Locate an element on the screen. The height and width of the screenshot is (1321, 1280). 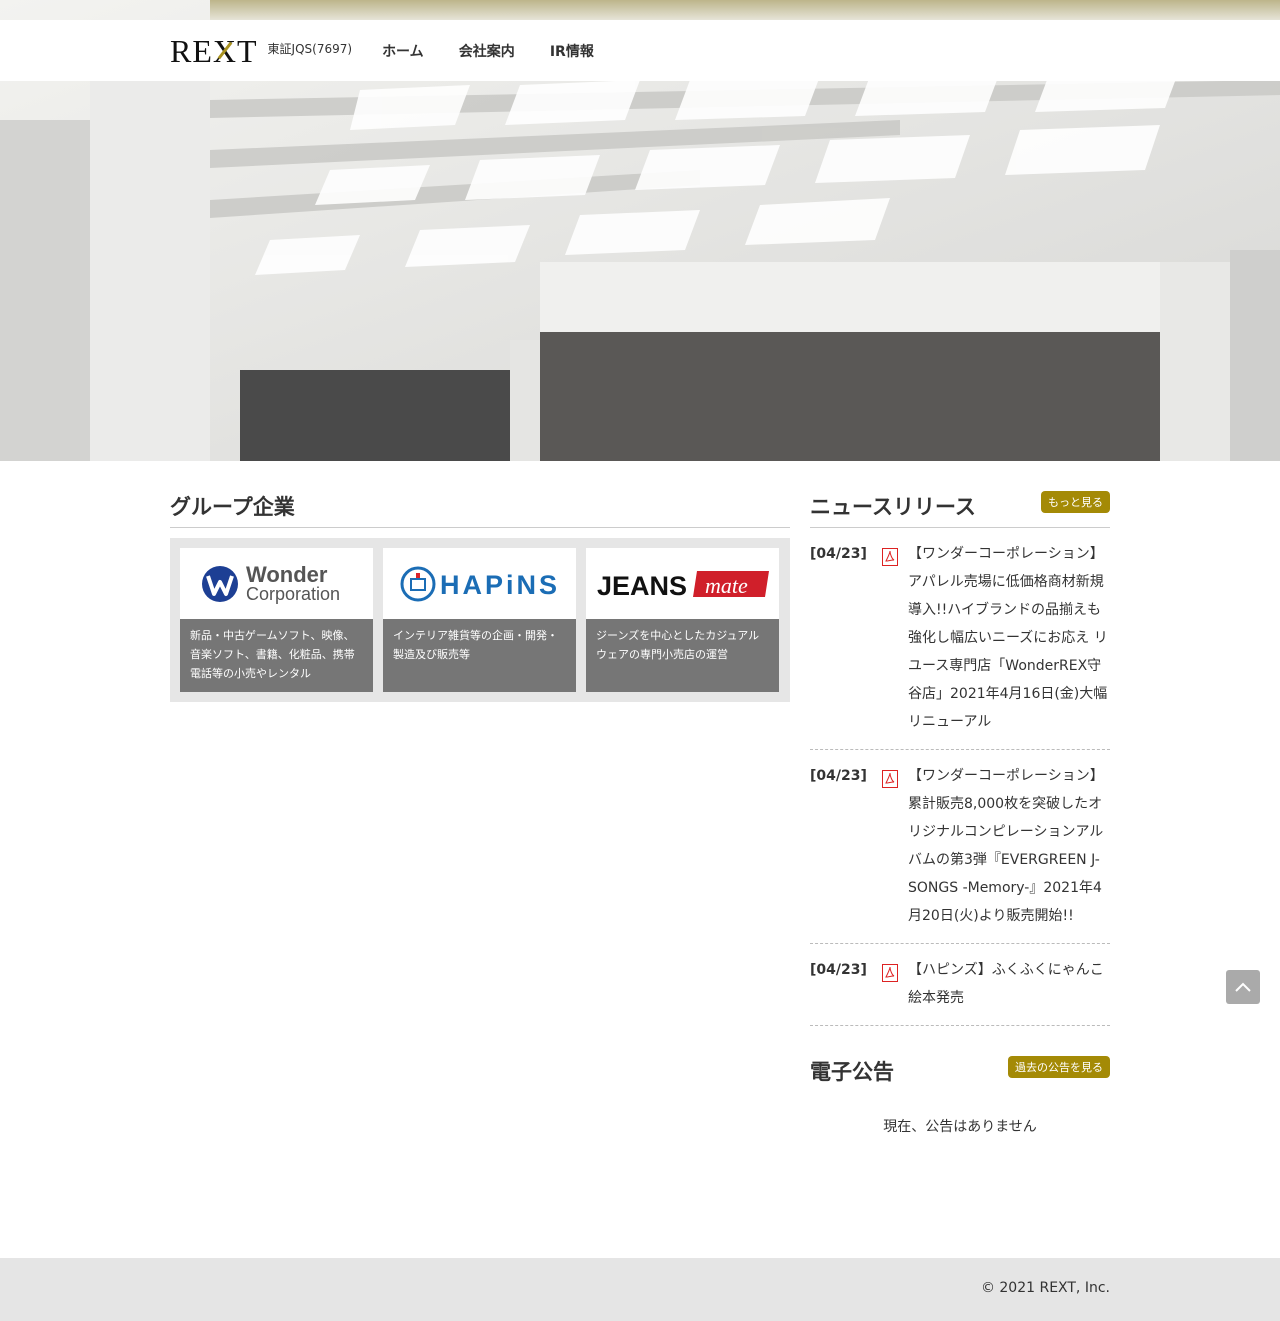
wonder-logo: Wonder Corporation is located at coordinates (276, 583).